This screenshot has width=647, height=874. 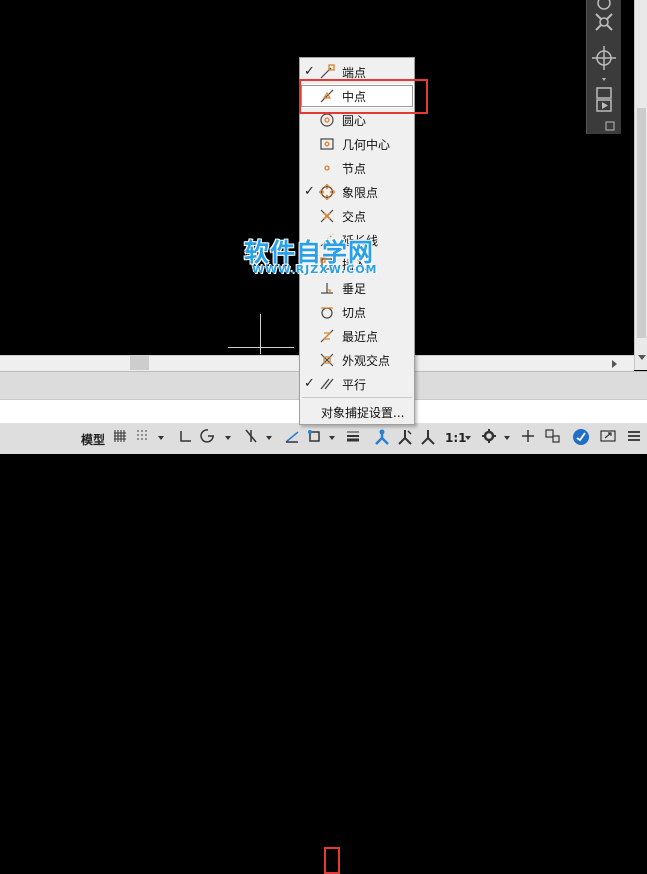 I want to click on showmotion-icon, so click(x=604, y=105).